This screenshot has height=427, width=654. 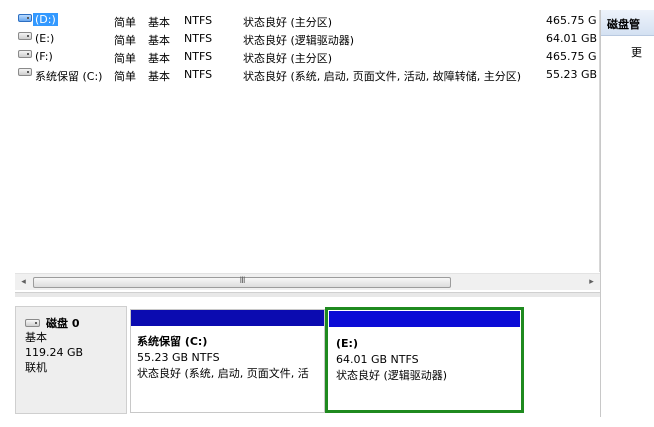 I want to click on volume-status: 状态良好 (系统, 启动, 页面文件, 活动, 故障转储, 主分区), so click(x=382, y=76).